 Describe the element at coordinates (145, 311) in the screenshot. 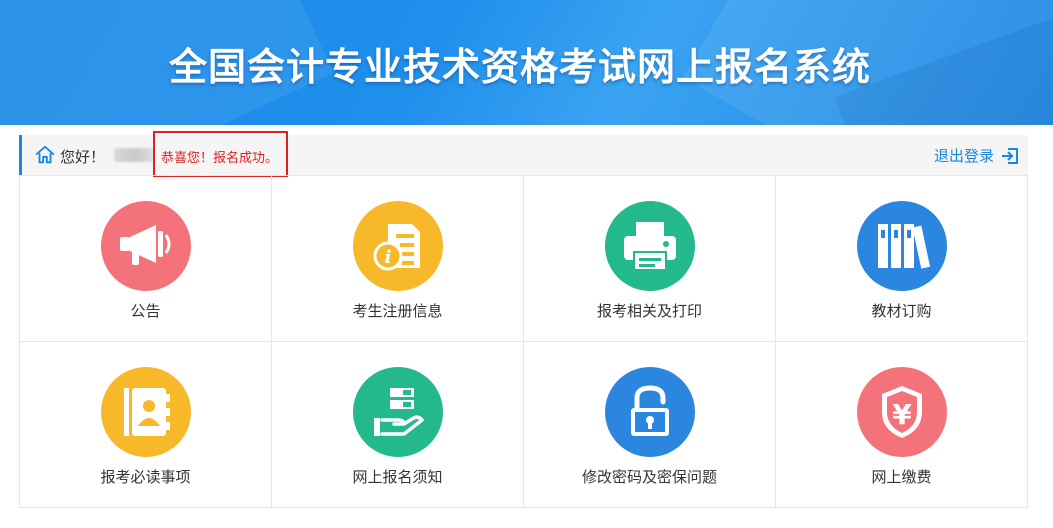

I see `tile-label: 公告` at that location.